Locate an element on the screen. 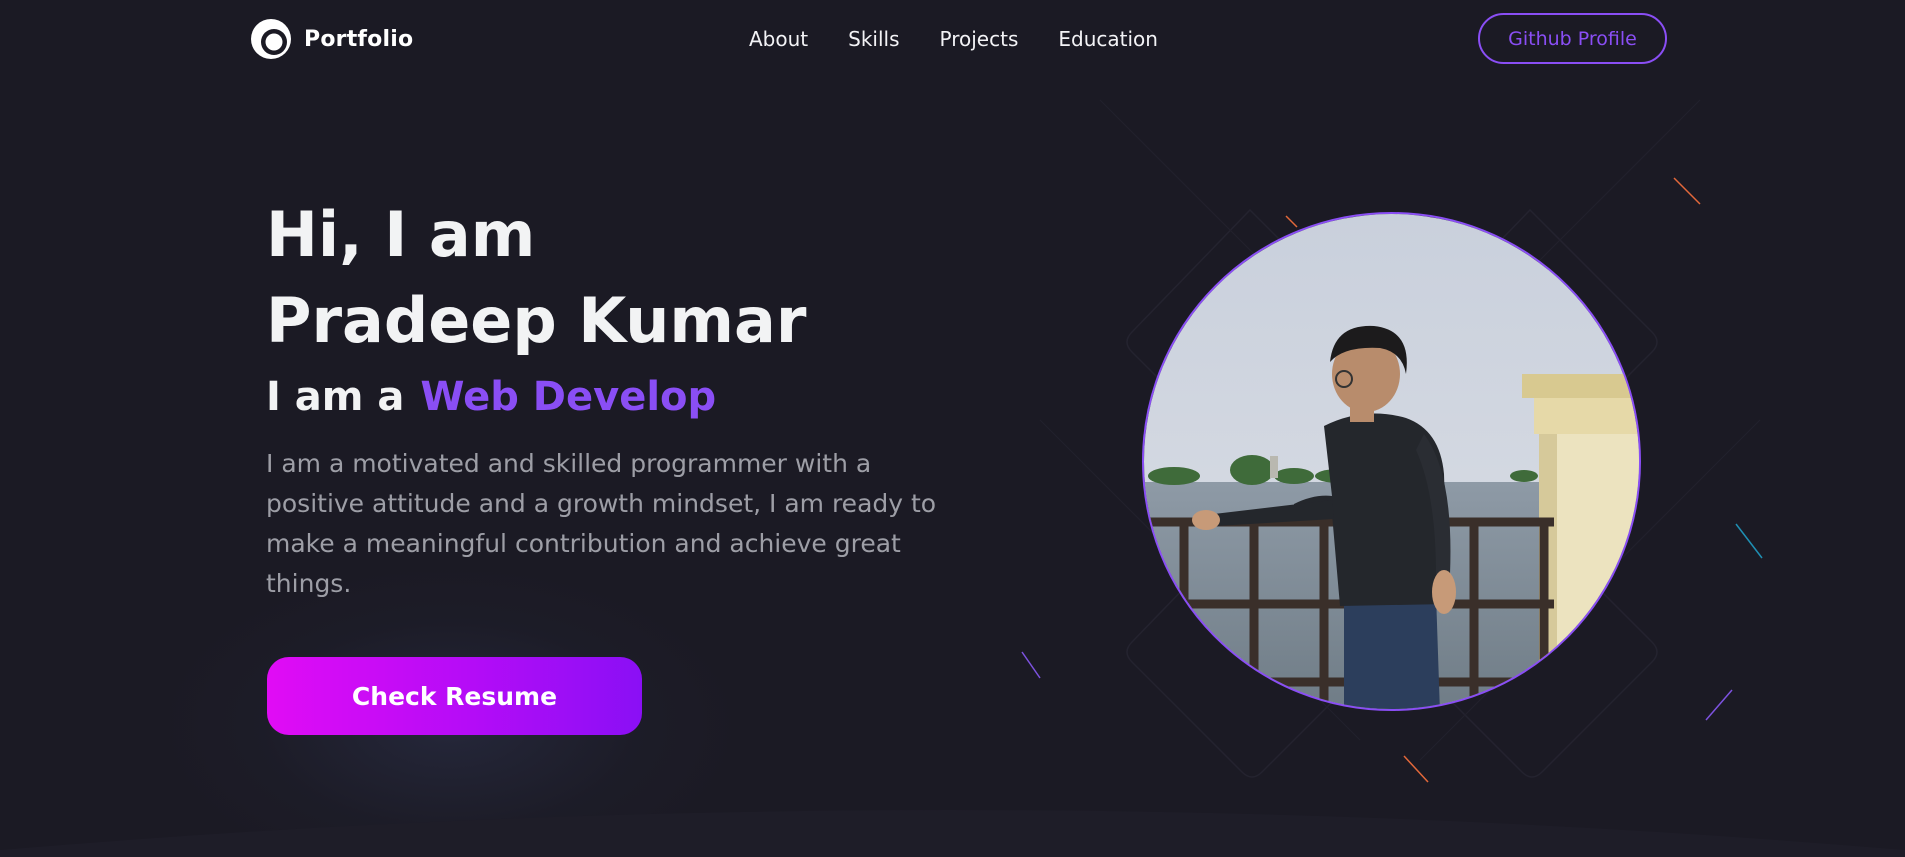 The width and height of the screenshot is (1905, 857). check-resume-button: Check Resume is located at coordinates (454, 696).